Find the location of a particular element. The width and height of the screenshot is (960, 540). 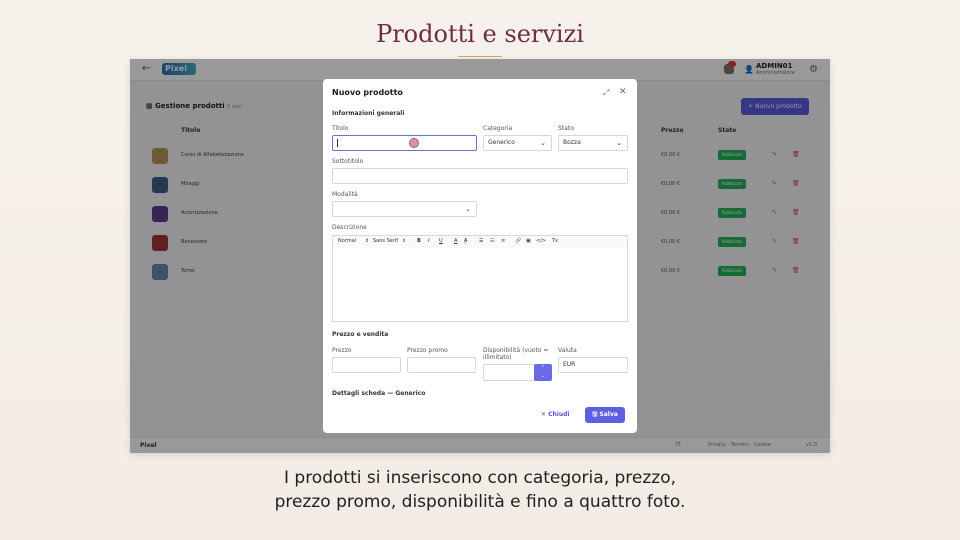

section-general: Informazioni generali is located at coordinates (368, 113).